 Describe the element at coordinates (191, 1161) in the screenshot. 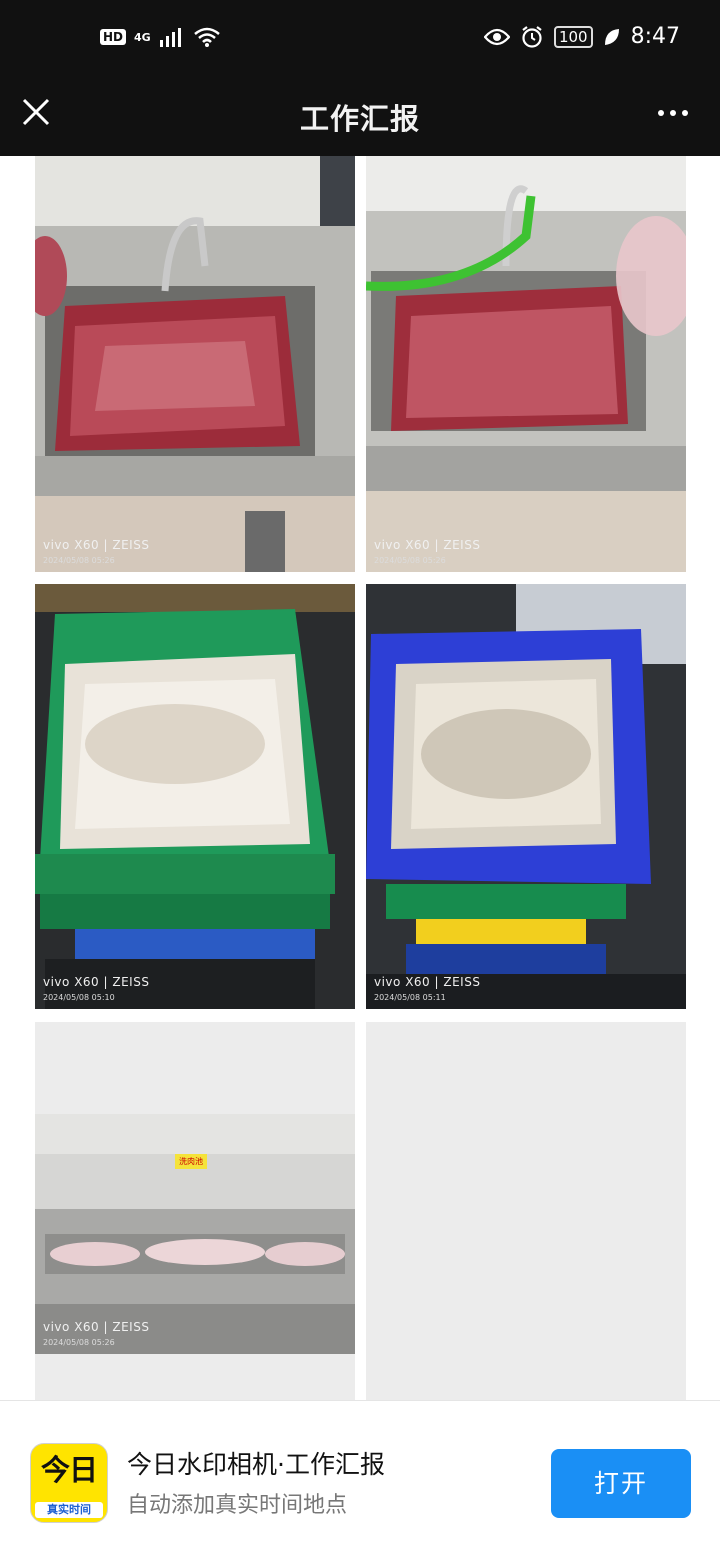

I see `sink-sign: 洗肉池` at that location.